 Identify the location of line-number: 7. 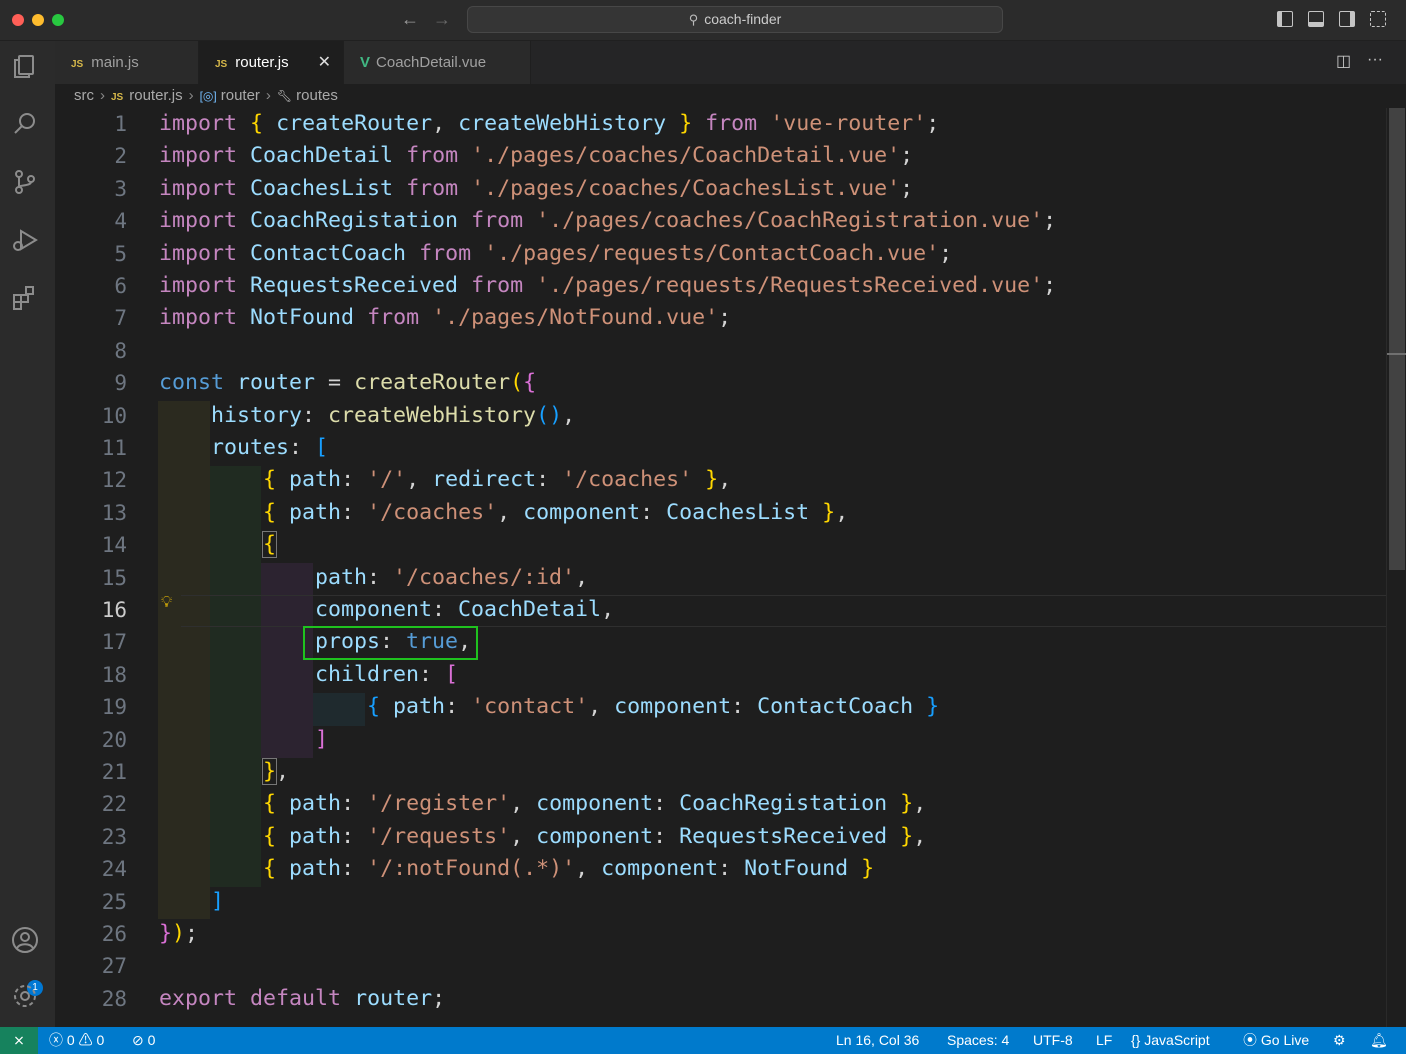
(120, 318).